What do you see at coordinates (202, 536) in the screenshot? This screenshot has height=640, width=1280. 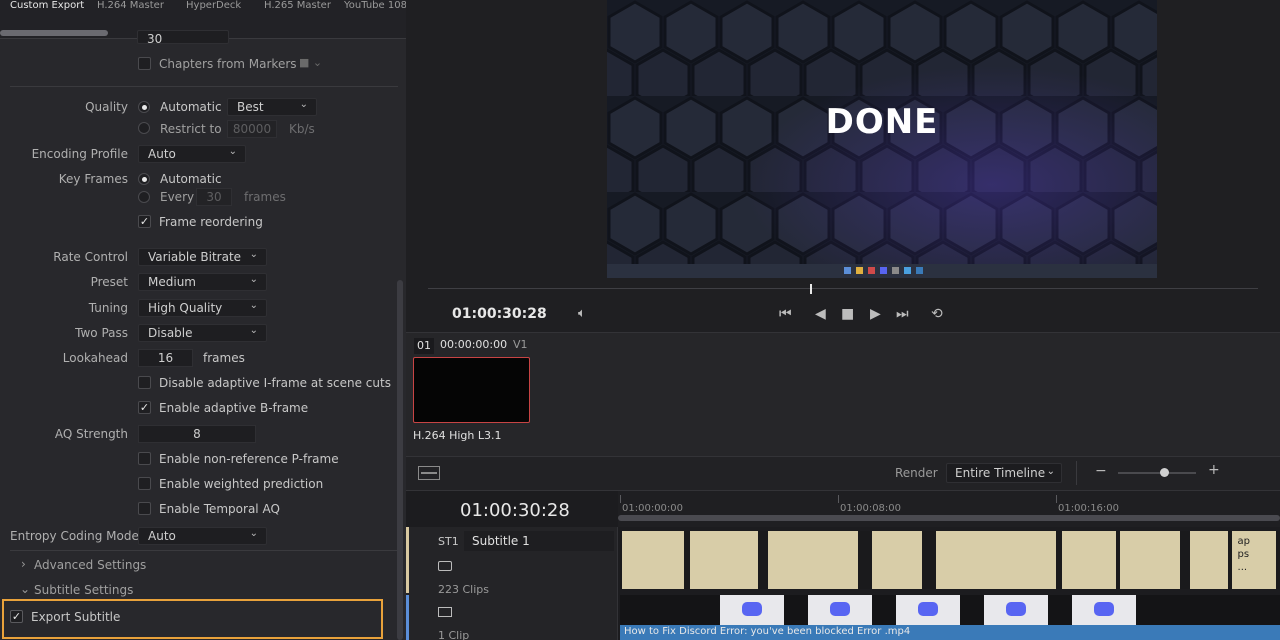 I see `entropy-dropdown: Auto ⌄` at bounding box center [202, 536].